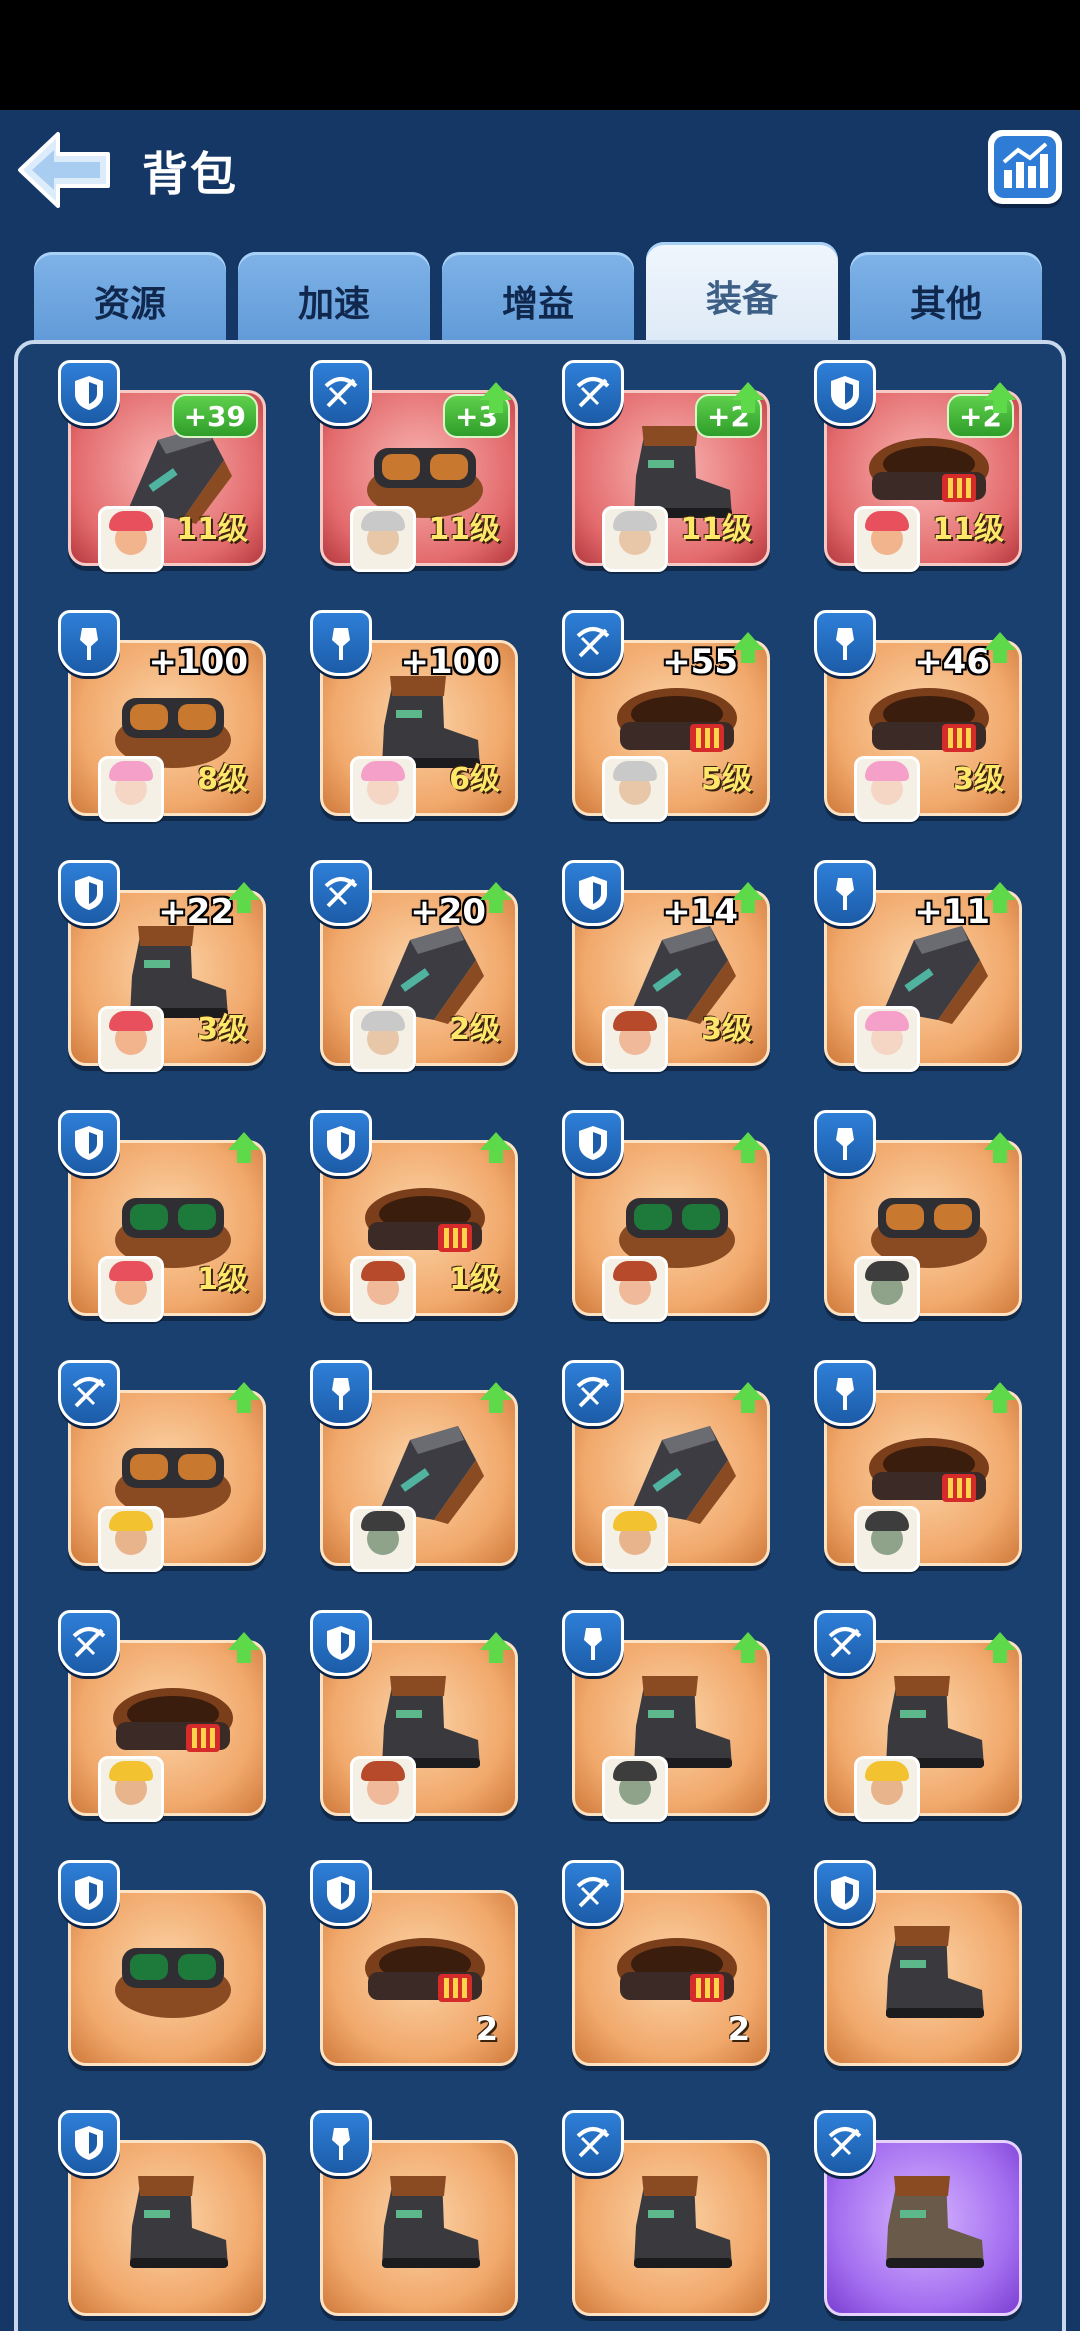 This screenshot has width=1080, height=2331. Describe the element at coordinates (946, 301) in the screenshot. I see `tab-other: 其他` at that location.